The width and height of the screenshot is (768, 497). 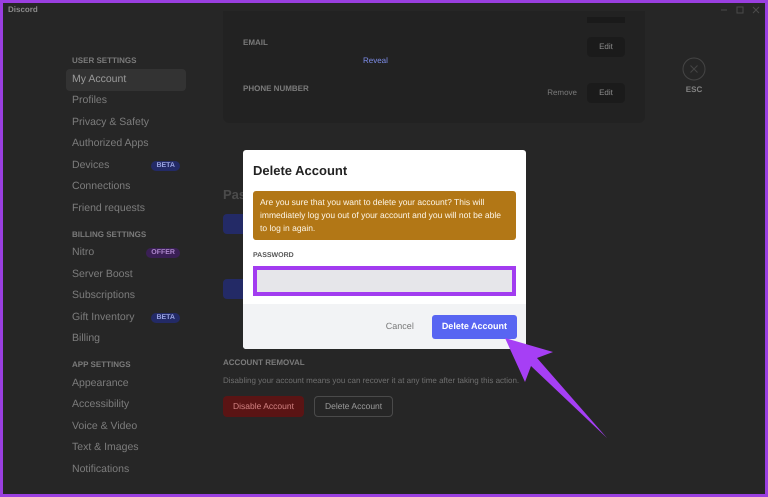 I want to click on sidebar-item: Appearance, so click(x=126, y=383).